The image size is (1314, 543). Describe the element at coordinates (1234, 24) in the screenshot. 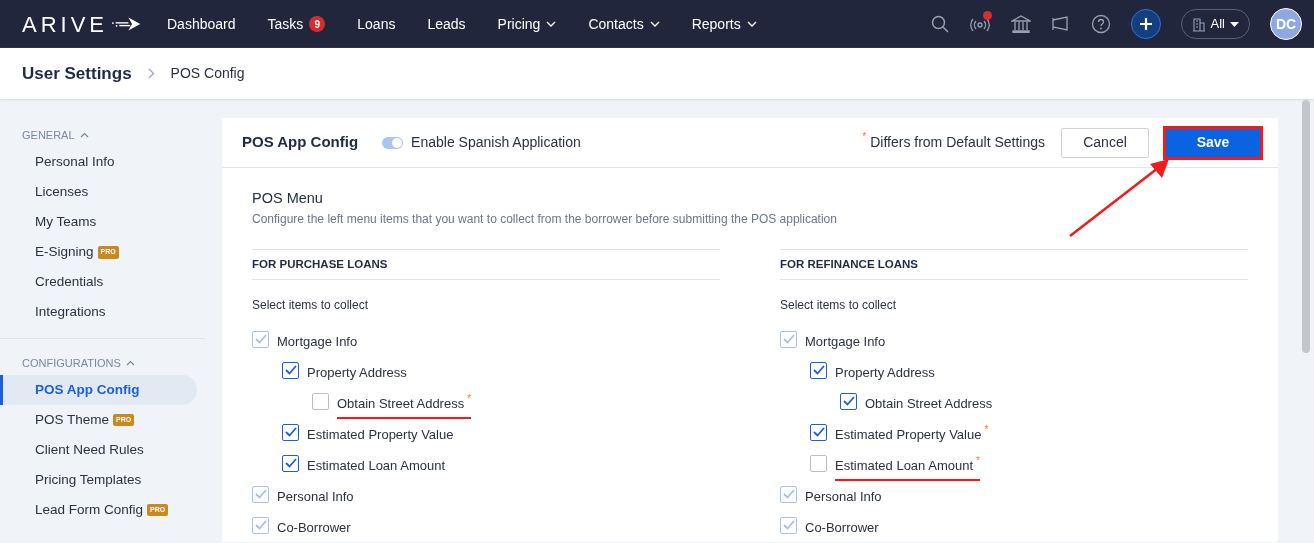

I see `caret-icon` at that location.